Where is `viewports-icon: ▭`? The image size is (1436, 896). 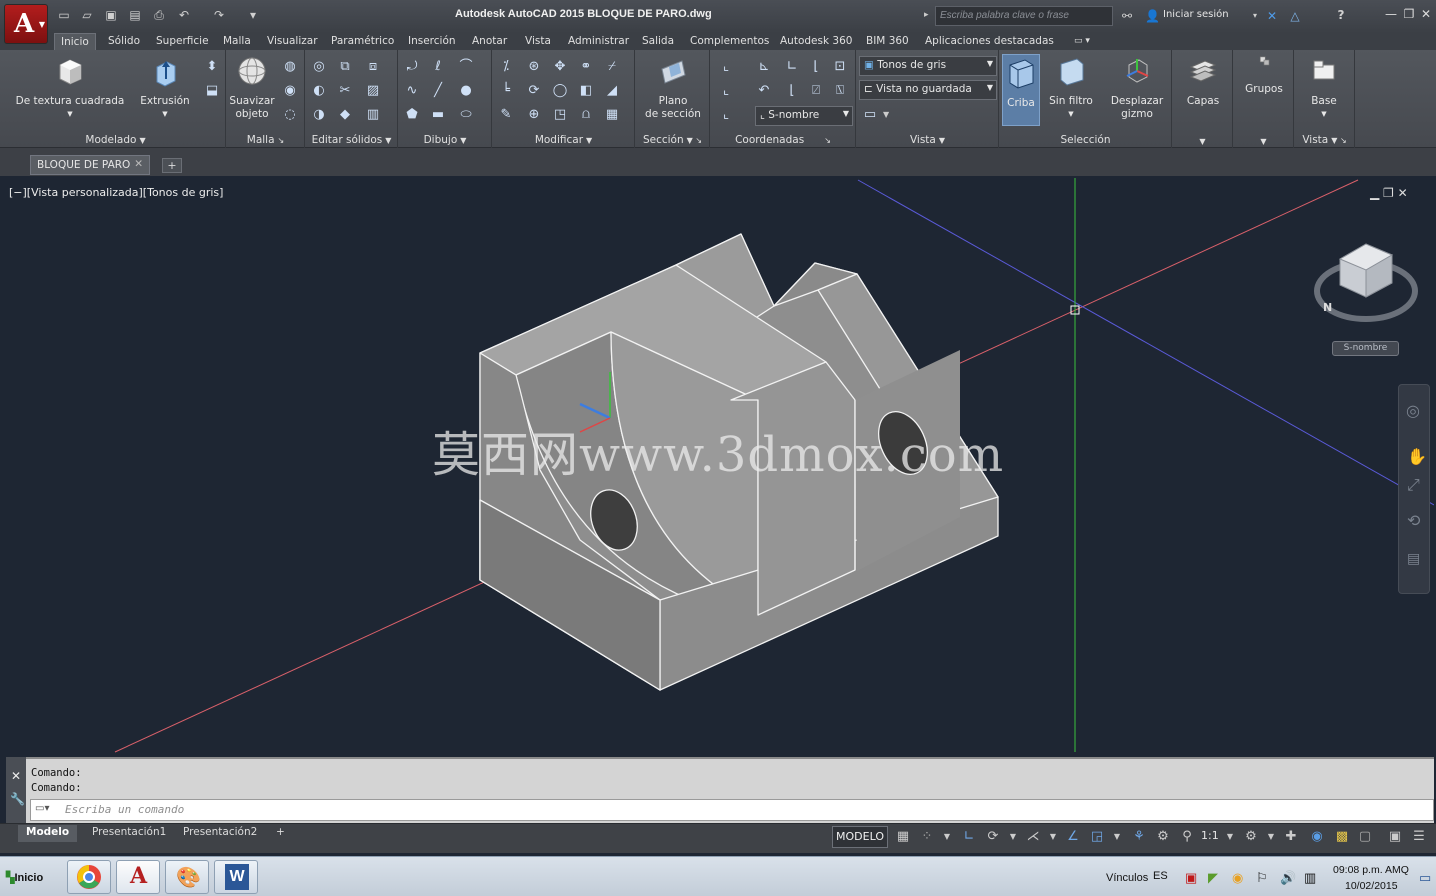 viewports-icon: ▭ is located at coordinates (870, 115).